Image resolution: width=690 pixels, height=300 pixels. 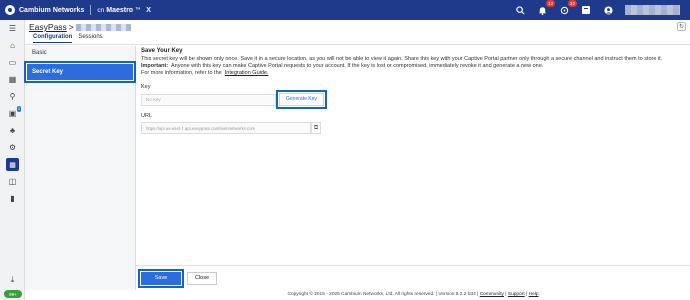 I want to click on alerts-badge: 12, so click(x=550, y=3).